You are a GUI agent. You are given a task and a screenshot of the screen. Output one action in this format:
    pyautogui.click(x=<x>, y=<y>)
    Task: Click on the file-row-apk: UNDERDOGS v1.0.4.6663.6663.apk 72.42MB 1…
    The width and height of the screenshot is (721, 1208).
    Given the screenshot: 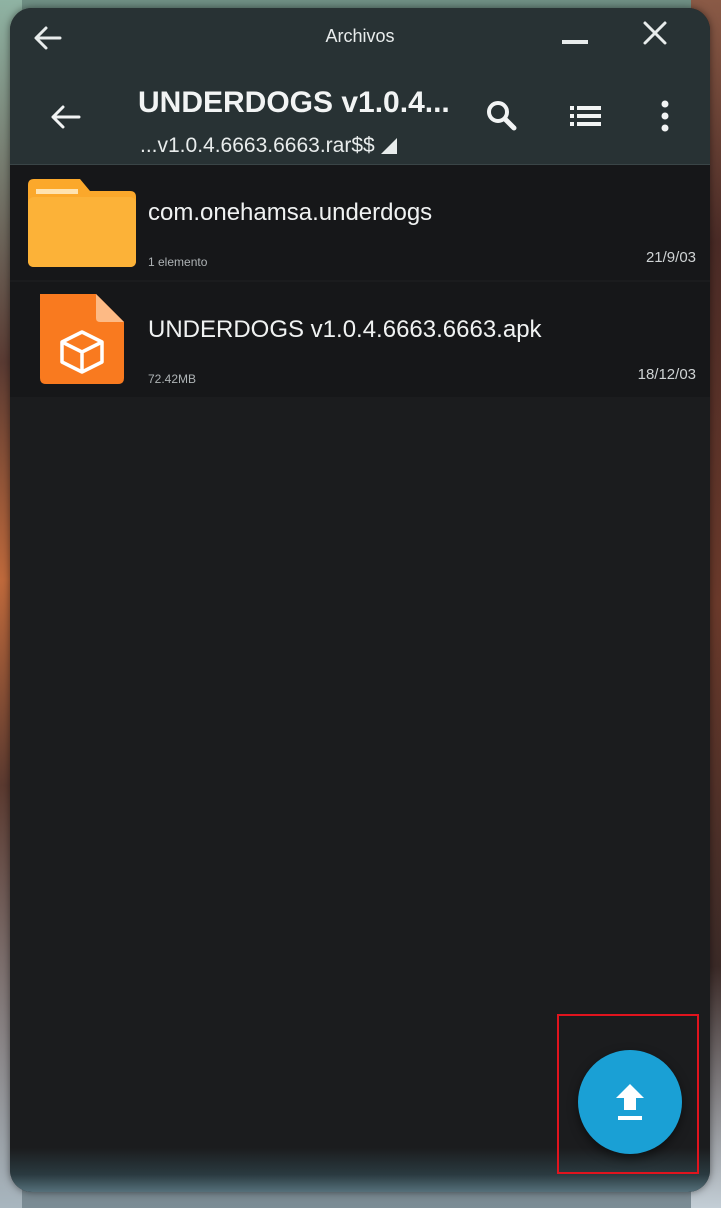 What is the action you would take?
    pyautogui.click(x=360, y=339)
    